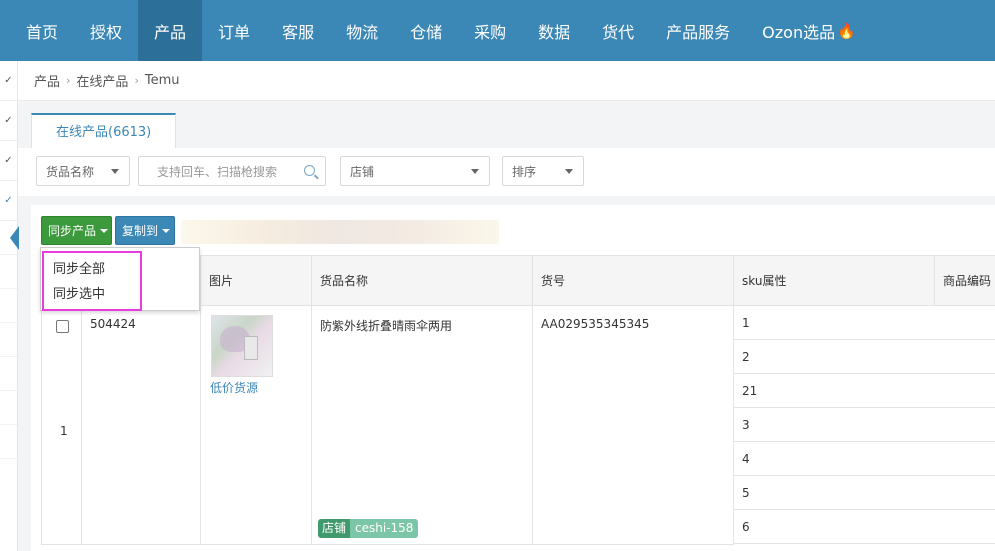  What do you see at coordinates (506, 81) in the screenshot?
I see `breadcrumb: 产品 › 在线产品 › Temu` at bounding box center [506, 81].